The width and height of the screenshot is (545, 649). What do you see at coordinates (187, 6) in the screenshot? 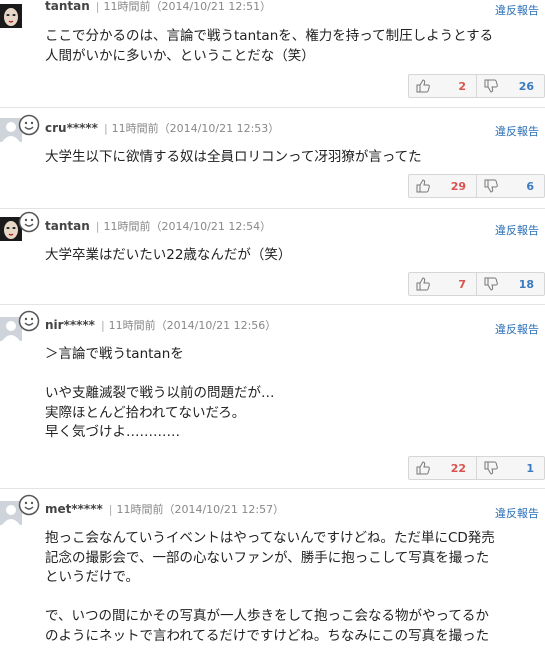
I see `timestamp: 11時間前（2014/10/21 12:51）` at bounding box center [187, 6].